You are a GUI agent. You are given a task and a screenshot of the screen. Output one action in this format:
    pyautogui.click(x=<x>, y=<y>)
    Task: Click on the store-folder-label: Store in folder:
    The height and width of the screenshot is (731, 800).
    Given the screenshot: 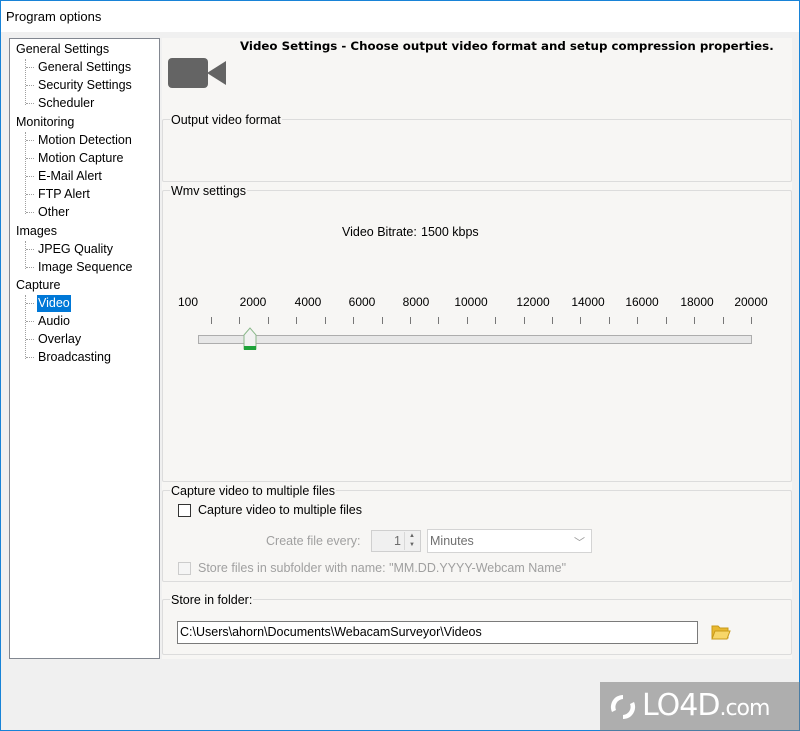 What is the action you would take?
    pyautogui.click(x=212, y=600)
    